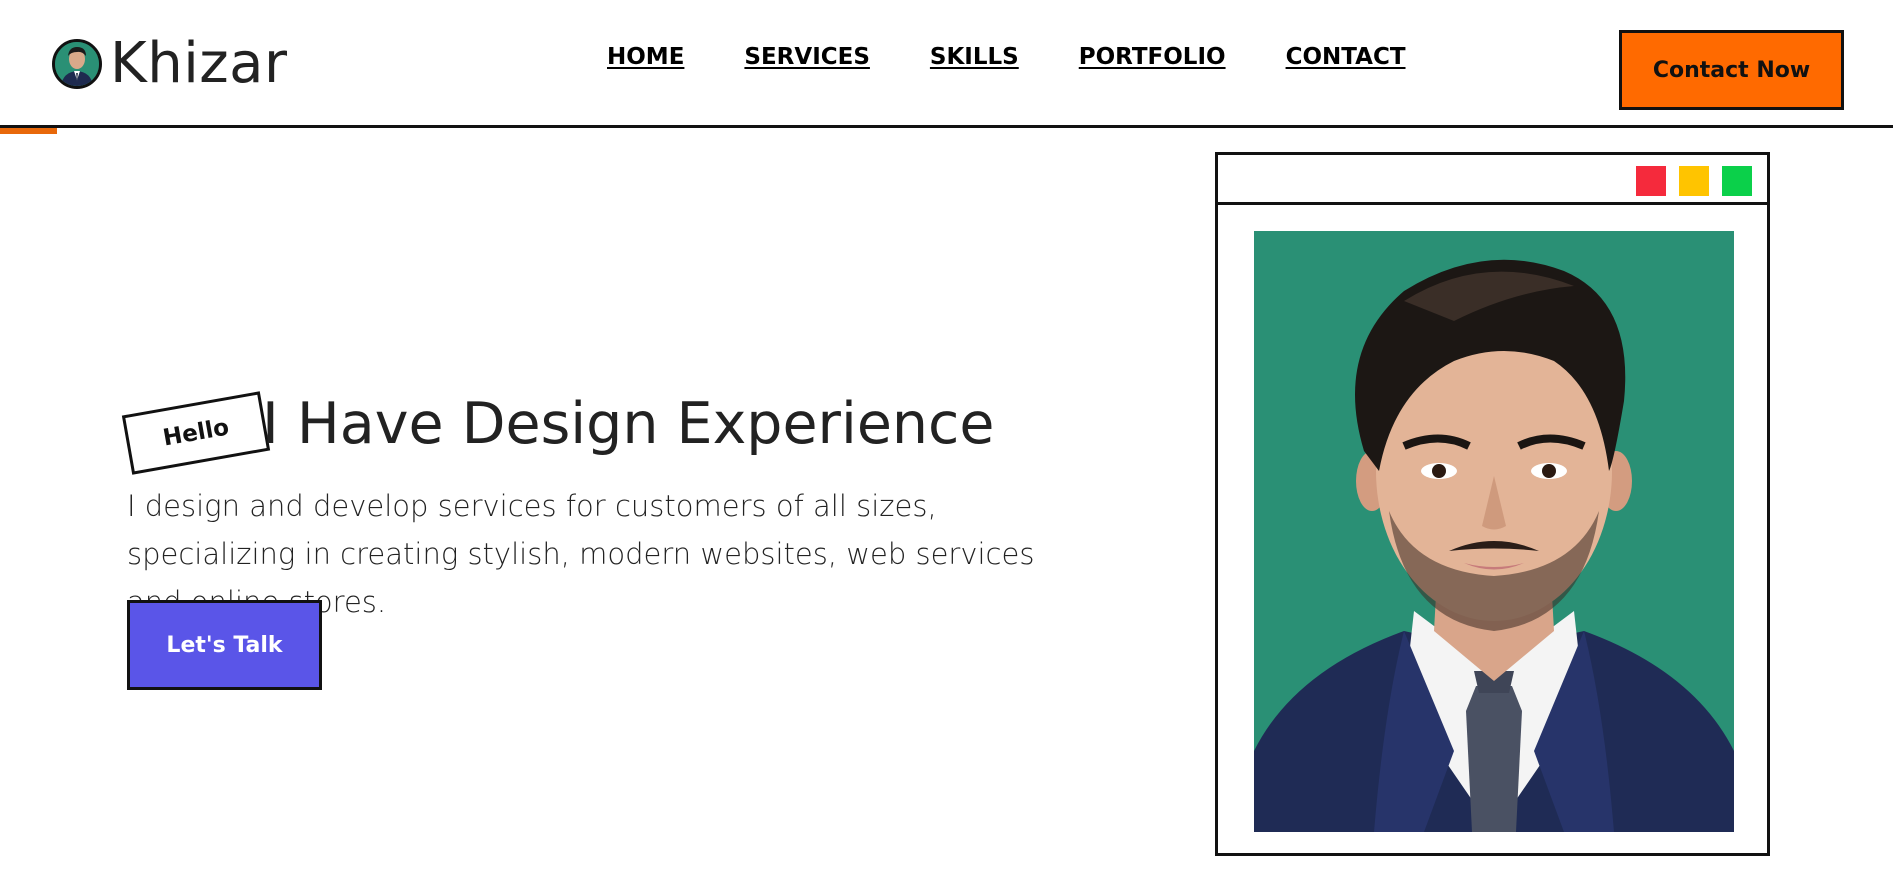 This screenshot has width=1893, height=869. Describe the element at coordinates (645, 57) in the screenshot. I see `nav-item-home: HOME` at that location.